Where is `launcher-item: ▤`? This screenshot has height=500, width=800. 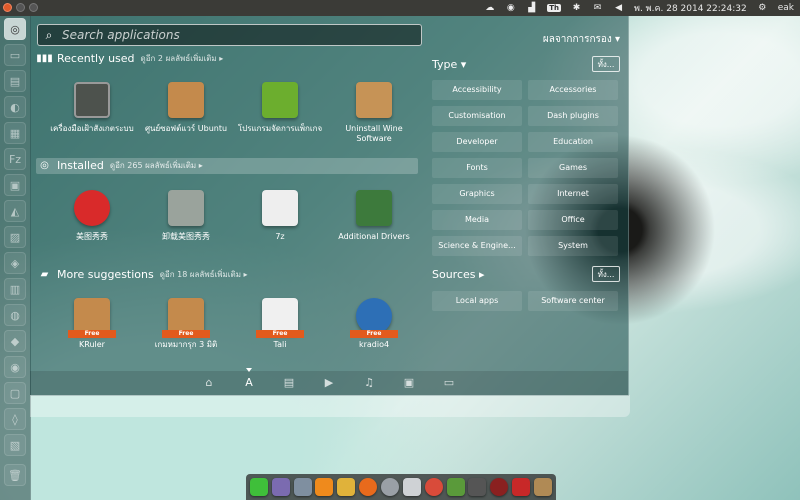
launcher-item: ▤ is located at coordinates (15, 81).